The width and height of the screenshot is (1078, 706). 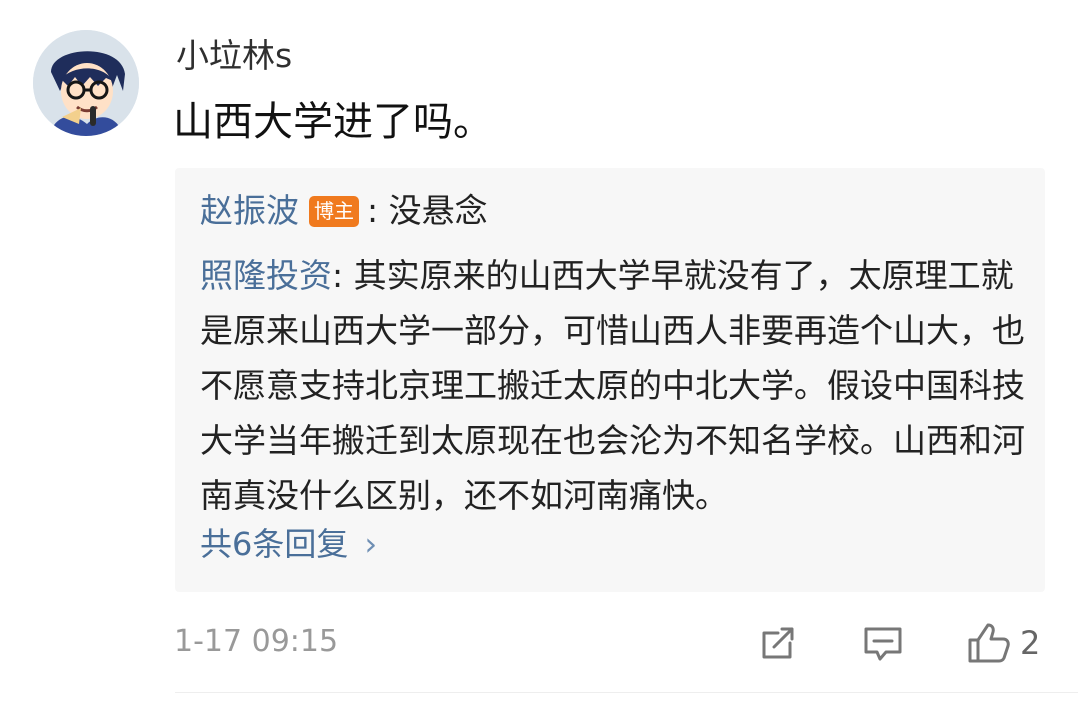 I want to click on anime-character-avatar-icon, so click(x=86, y=83).